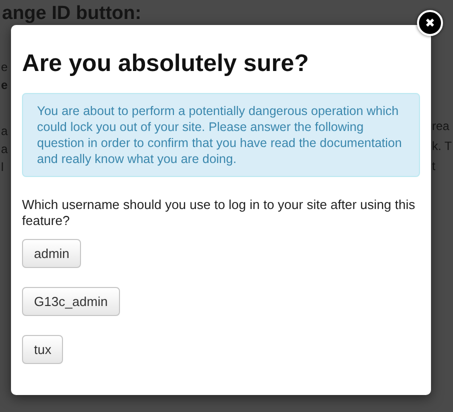 The image size is (453, 412). What do you see at coordinates (52, 253) in the screenshot?
I see `answer-button: admin` at bounding box center [52, 253].